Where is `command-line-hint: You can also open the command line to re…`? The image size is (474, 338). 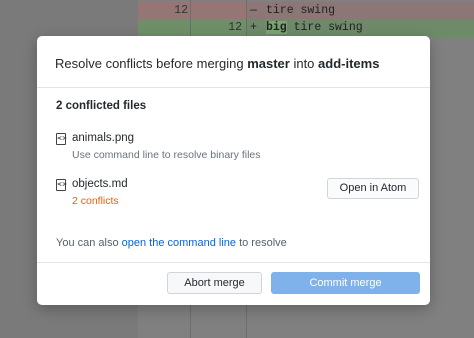 command-line-hint: You can also open the command line to re… is located at coordinates (171, 243).